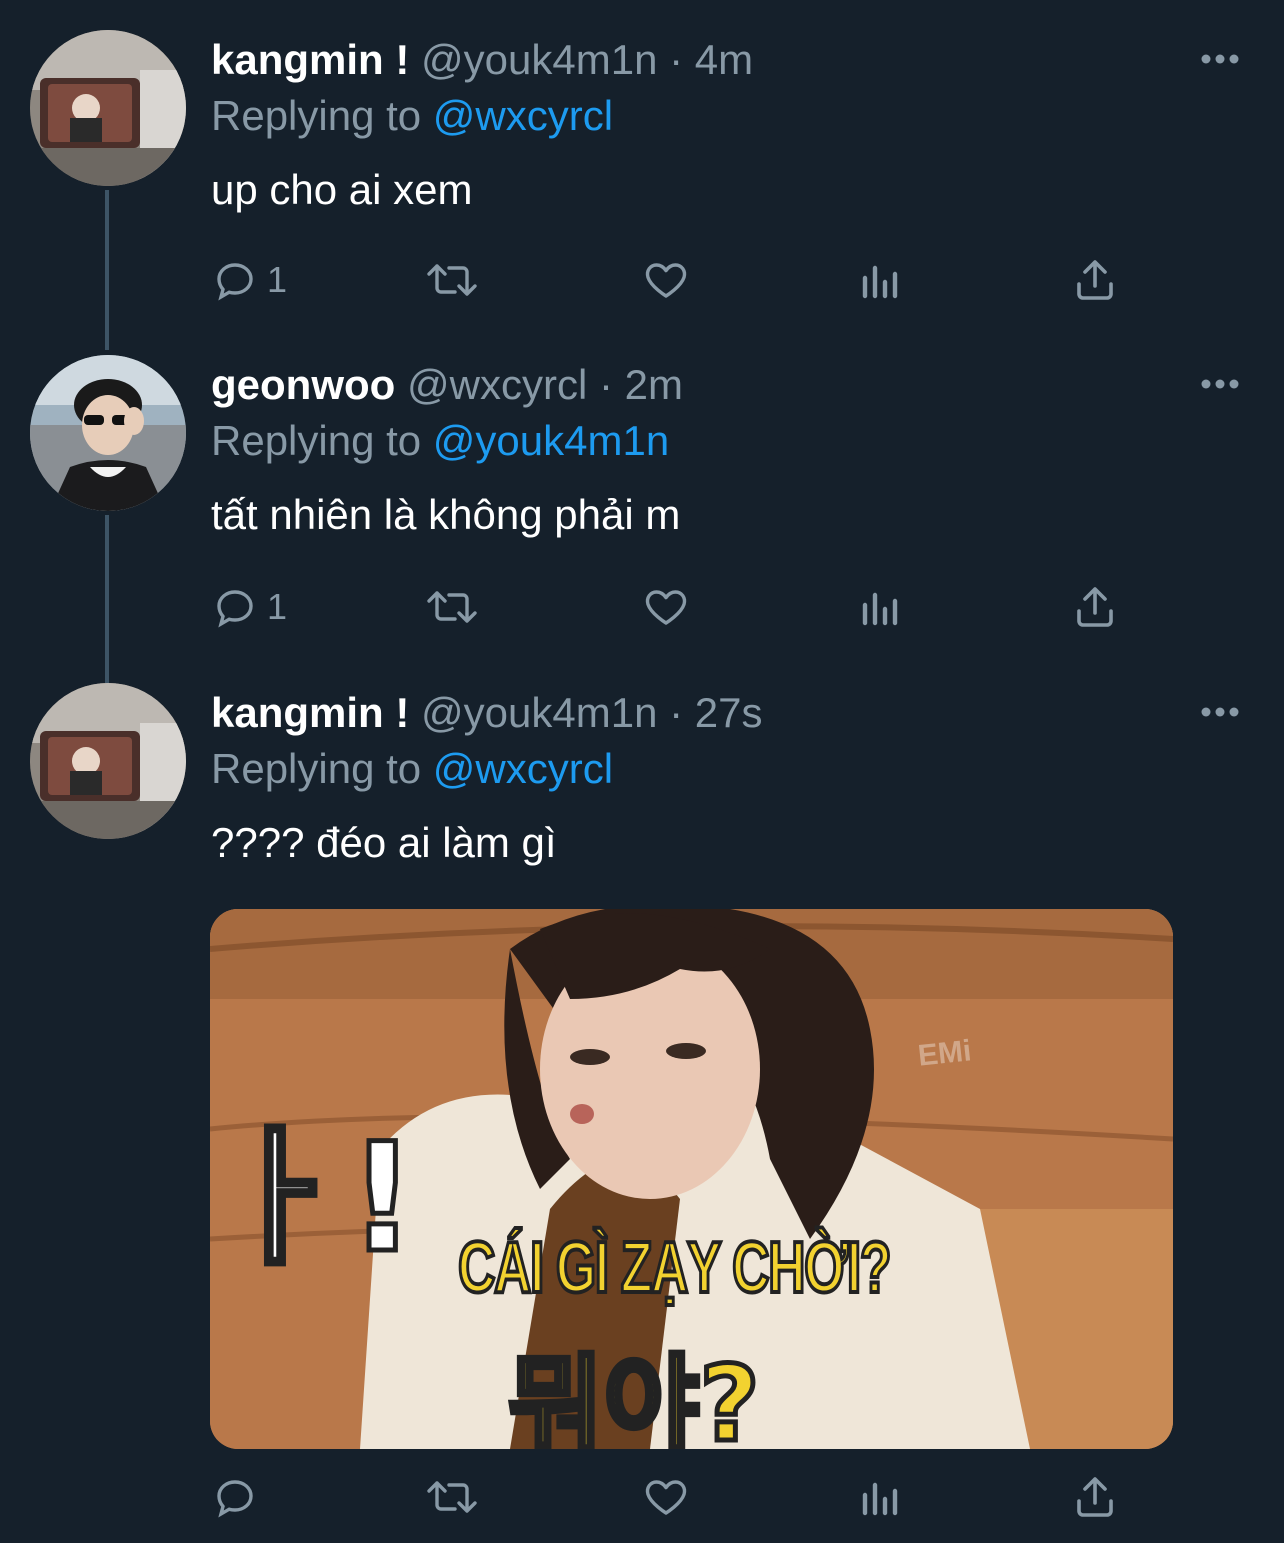 This screenshot has width=1284, height=1543. I want to click on korean-caption-left: ㅏ!, so click(314, 1199).